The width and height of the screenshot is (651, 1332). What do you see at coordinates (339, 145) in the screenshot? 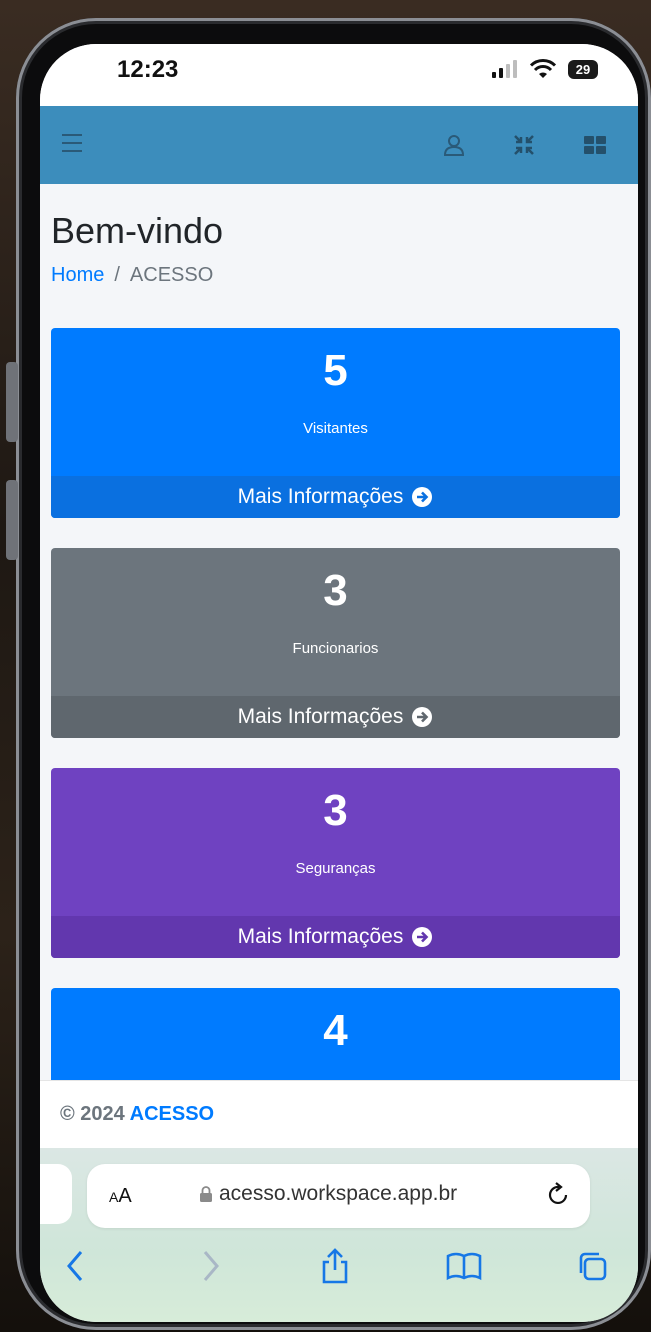
I see `top-navbar` at bounding box center [339, 145].